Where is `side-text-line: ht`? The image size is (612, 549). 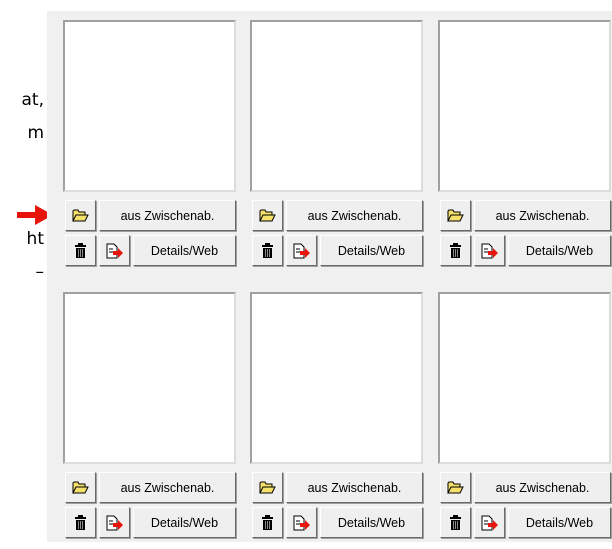
side-text-line: ht is located at coordinates (35, 239).